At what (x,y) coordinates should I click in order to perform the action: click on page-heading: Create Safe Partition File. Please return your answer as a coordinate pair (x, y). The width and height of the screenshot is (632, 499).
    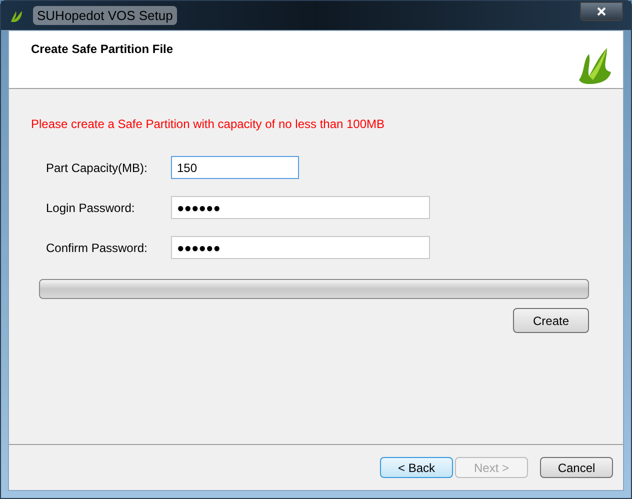
    Looking at the image, I should click on (102, 49).